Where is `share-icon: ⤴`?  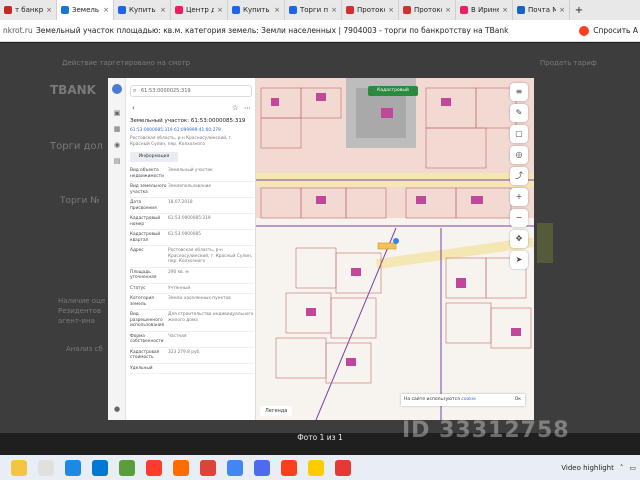
share-icon: ⤴ is located at coordinates (519, 176).